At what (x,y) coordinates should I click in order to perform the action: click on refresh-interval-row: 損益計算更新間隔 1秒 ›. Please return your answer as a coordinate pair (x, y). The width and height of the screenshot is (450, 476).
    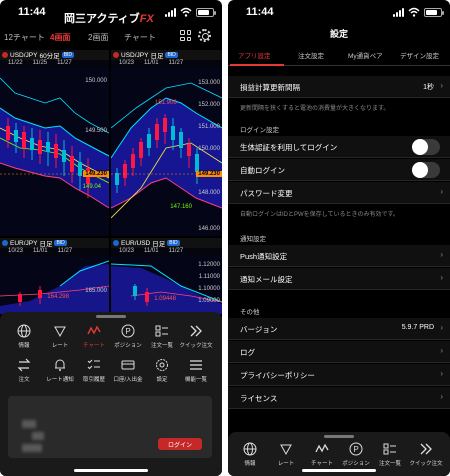
    Looking at the image, I should click on (339, 87).